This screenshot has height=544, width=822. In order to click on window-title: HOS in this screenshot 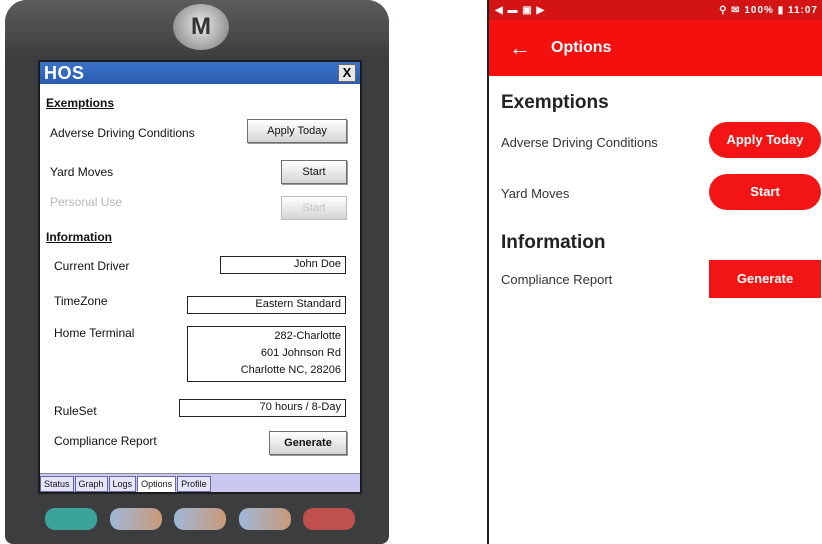, I will do `click(64, 72)`.